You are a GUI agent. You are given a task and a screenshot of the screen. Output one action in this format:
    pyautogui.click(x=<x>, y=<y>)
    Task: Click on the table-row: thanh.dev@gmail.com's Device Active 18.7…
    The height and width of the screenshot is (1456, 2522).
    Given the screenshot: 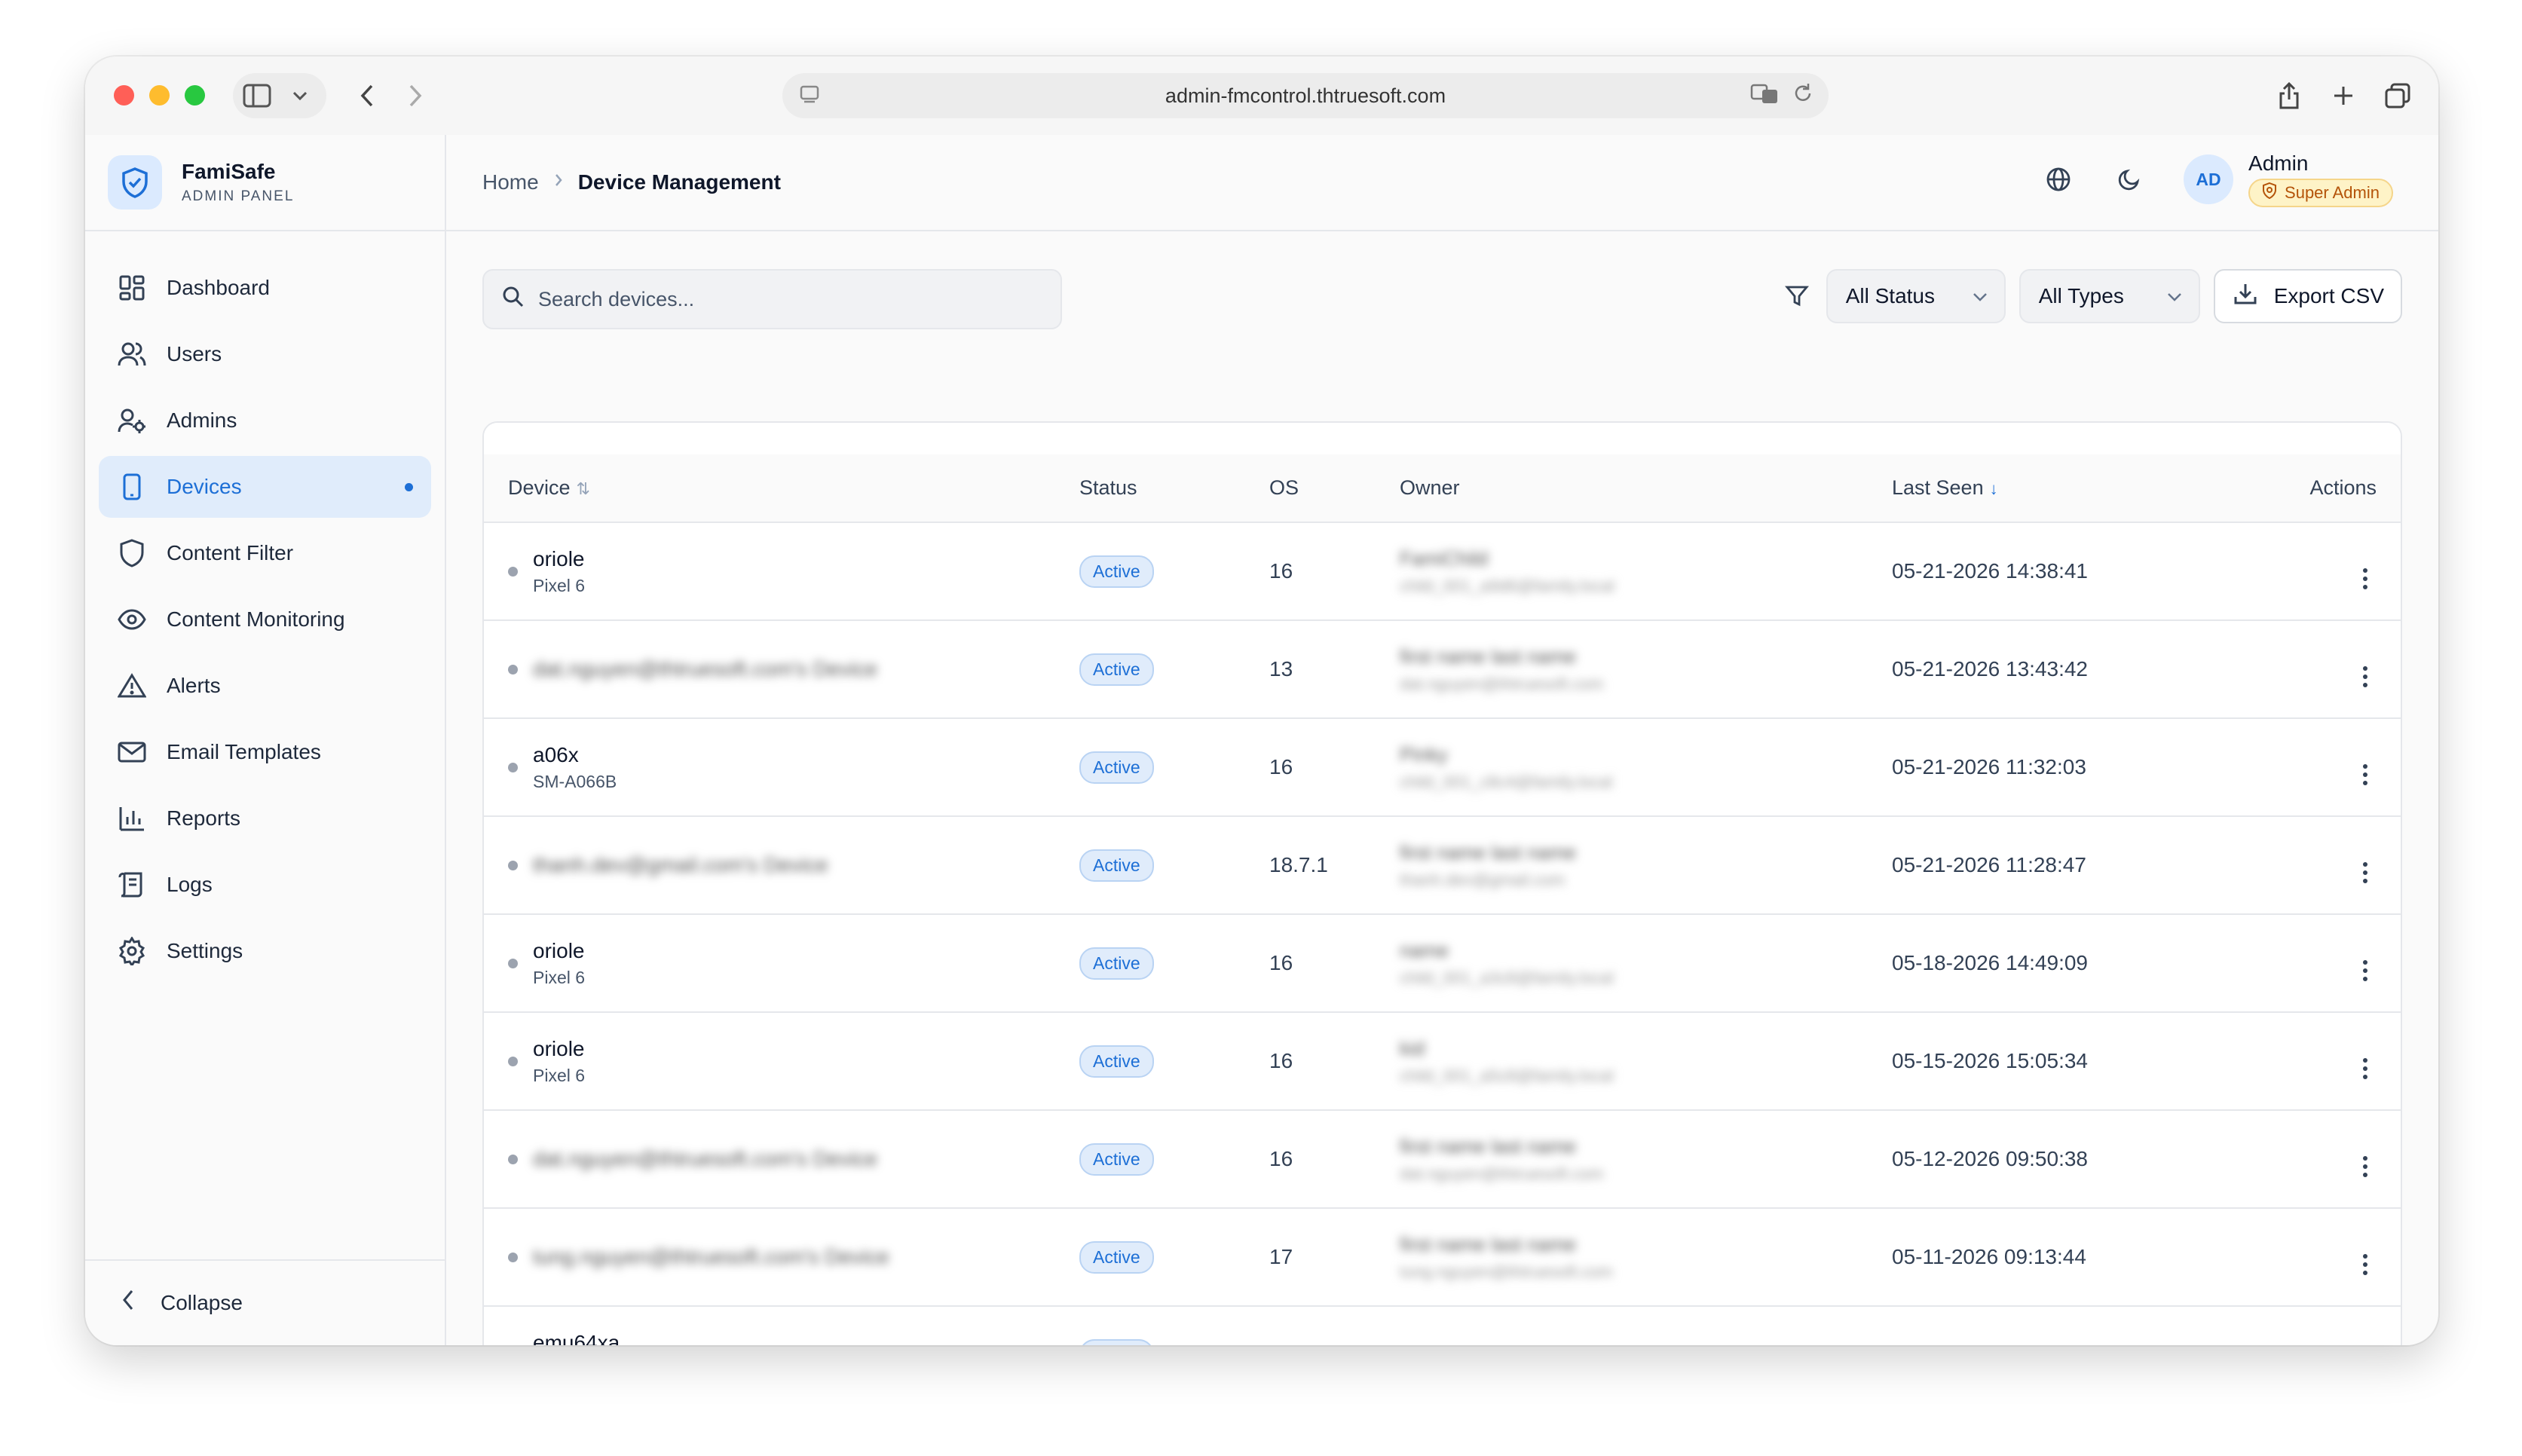 What is the action you would take?
    pyautogui.click(x=1442, y=865)
    